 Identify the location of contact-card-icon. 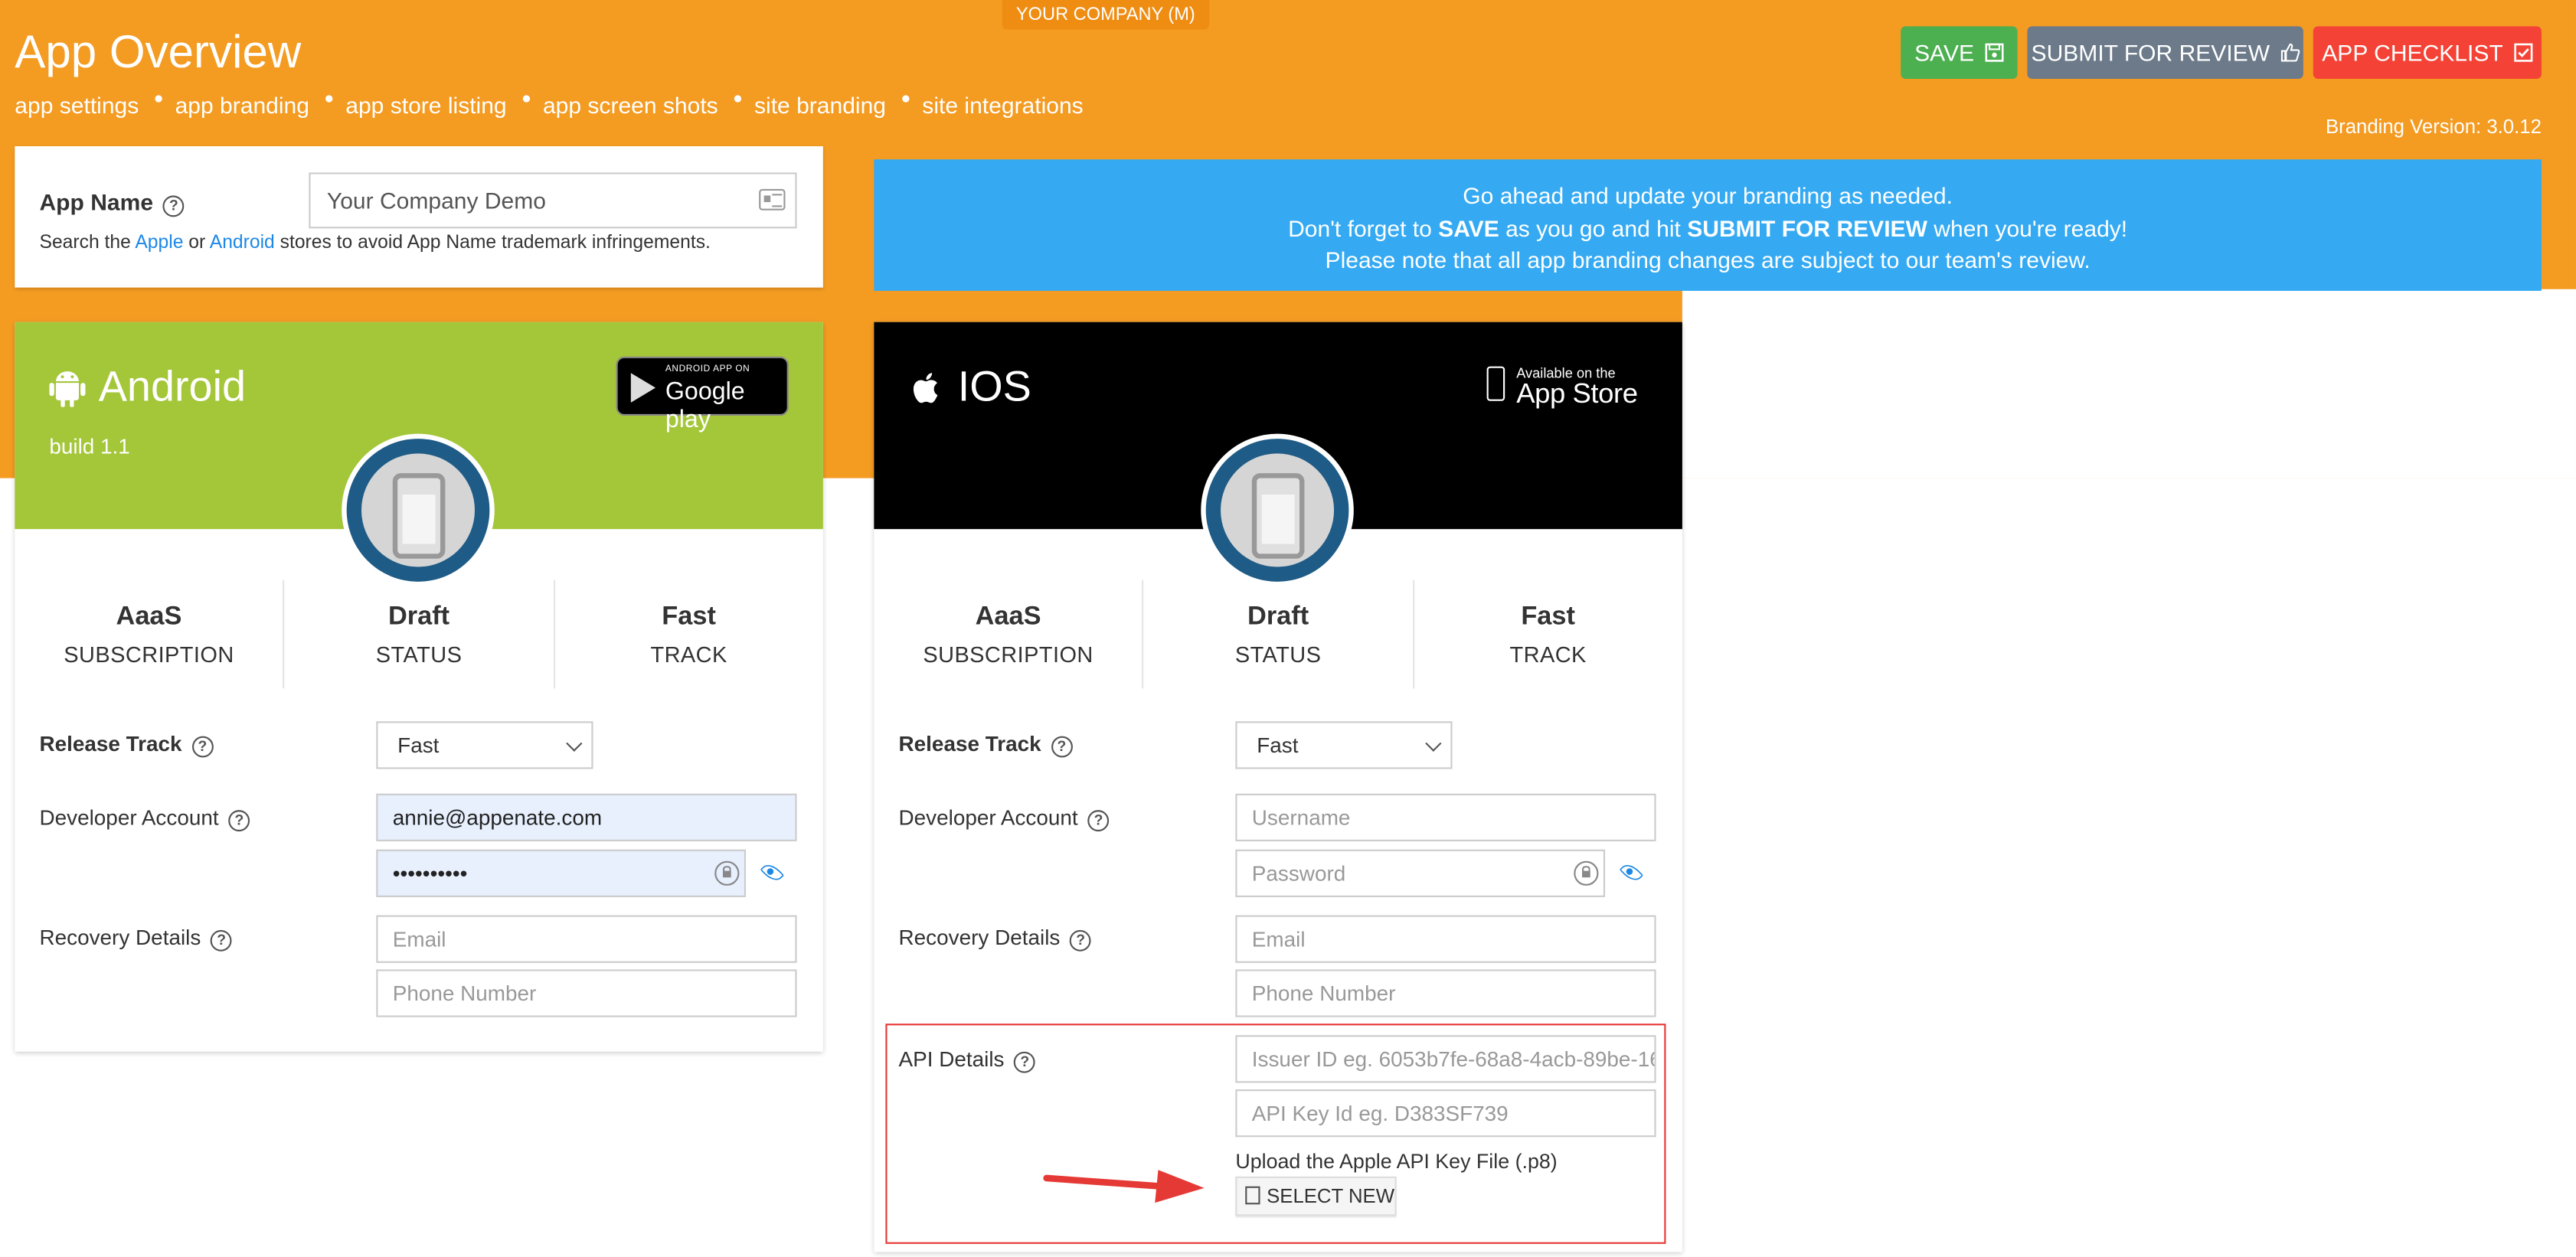
(772, 199).